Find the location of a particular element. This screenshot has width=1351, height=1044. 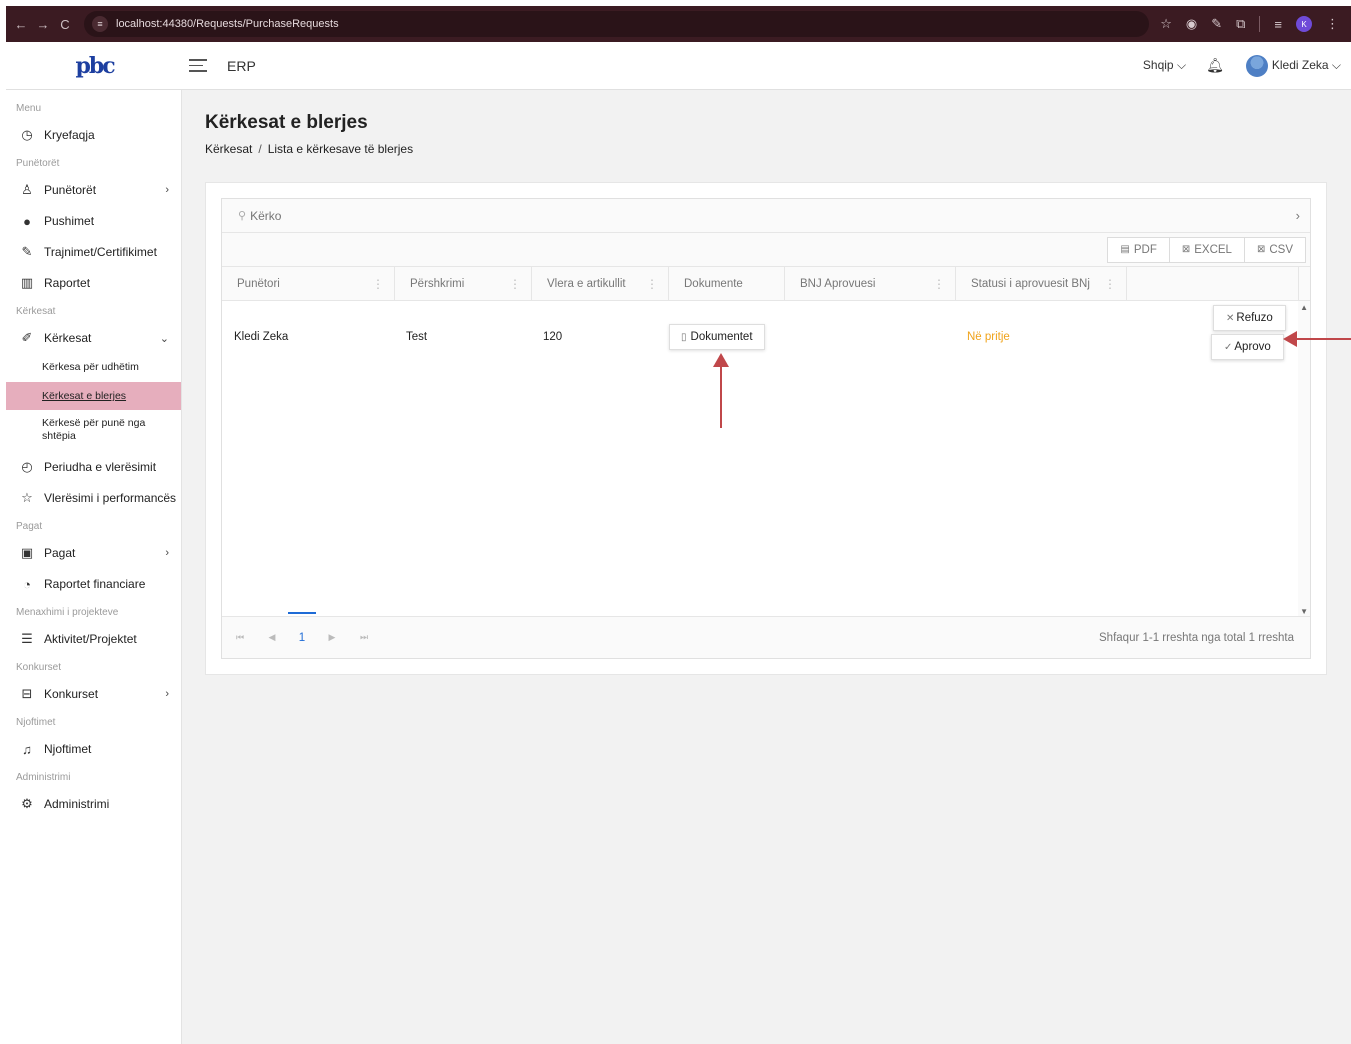

bookmark-icon: ☆ is located at coordinates (1166, 24).